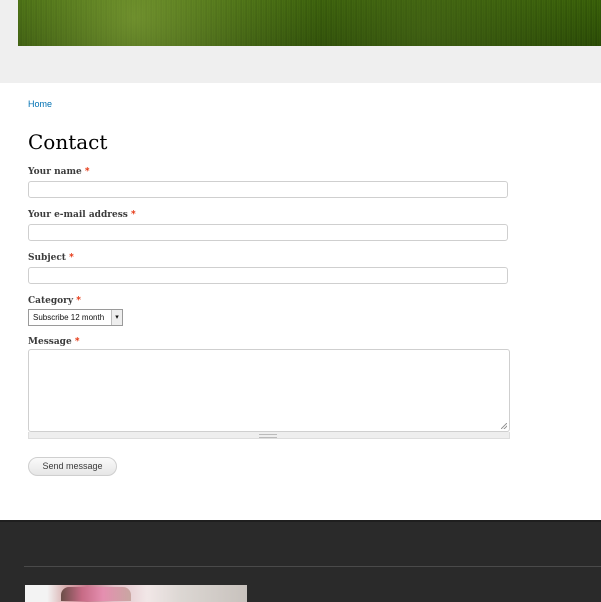  I want to click on message-label: Message *, so click(54, 342).